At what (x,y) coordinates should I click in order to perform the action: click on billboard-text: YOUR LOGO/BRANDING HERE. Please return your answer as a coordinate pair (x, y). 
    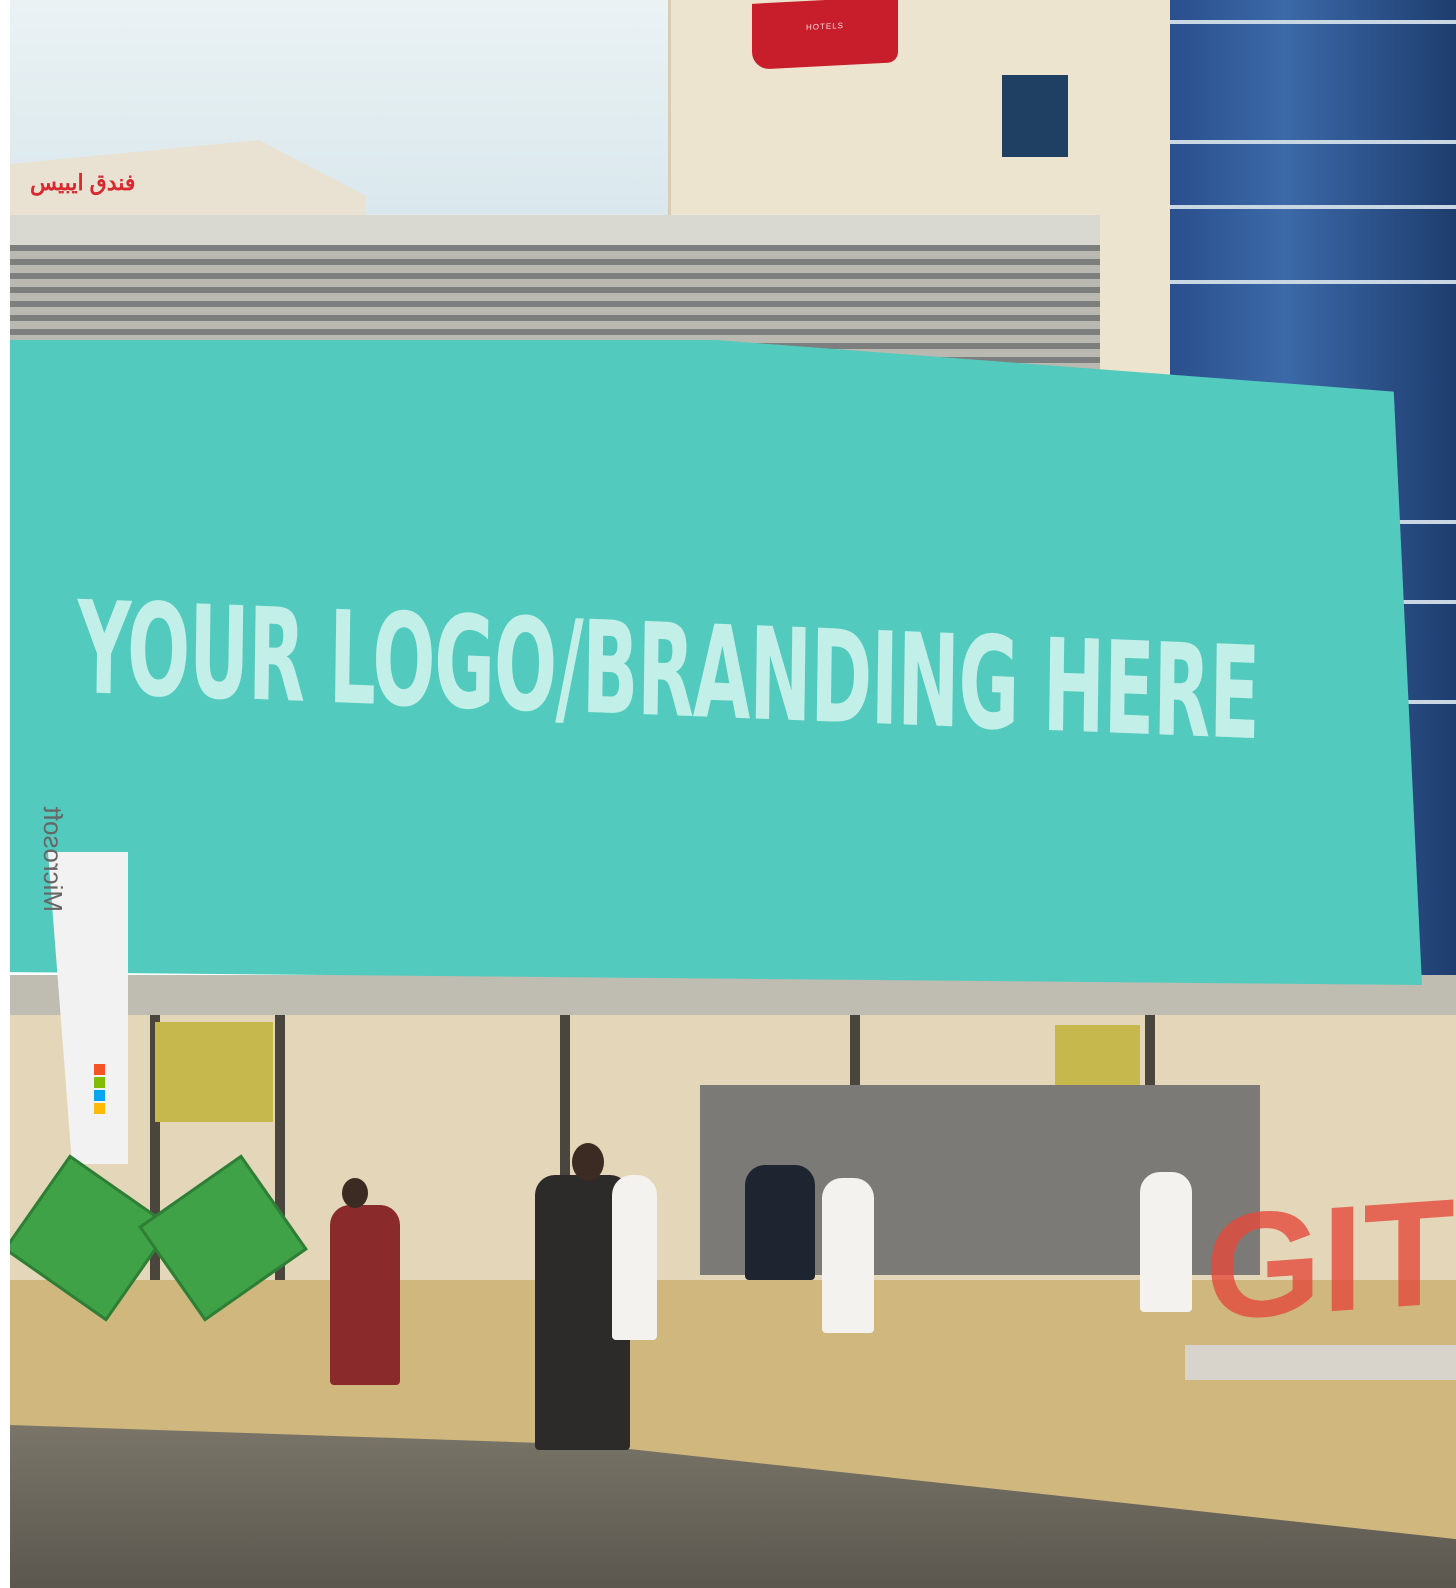
    Looking at the image, I should click on (668, 672).